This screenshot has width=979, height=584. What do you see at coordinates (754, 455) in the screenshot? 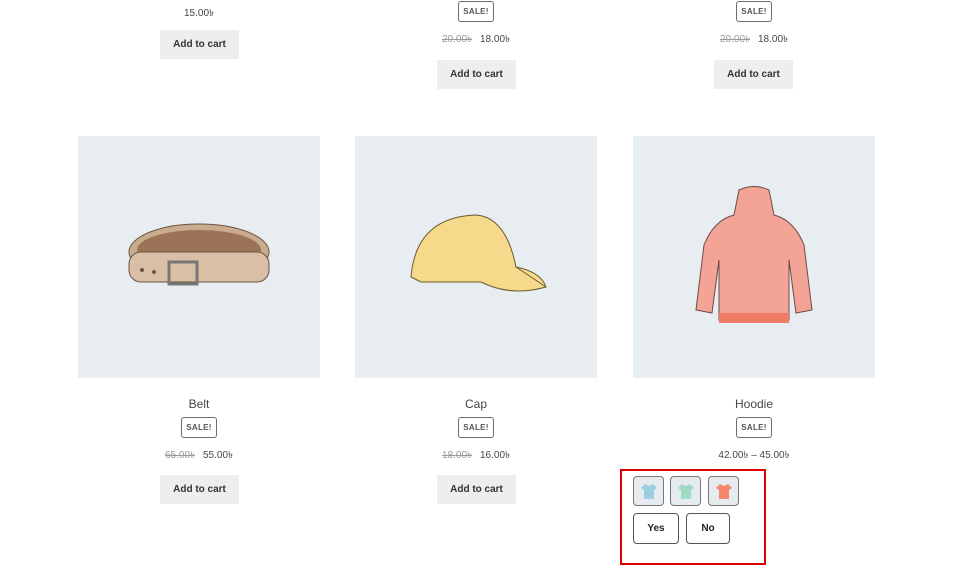
I see `price-range: 42.00৳ – 45.00৳` at bounding box center [754, 455].